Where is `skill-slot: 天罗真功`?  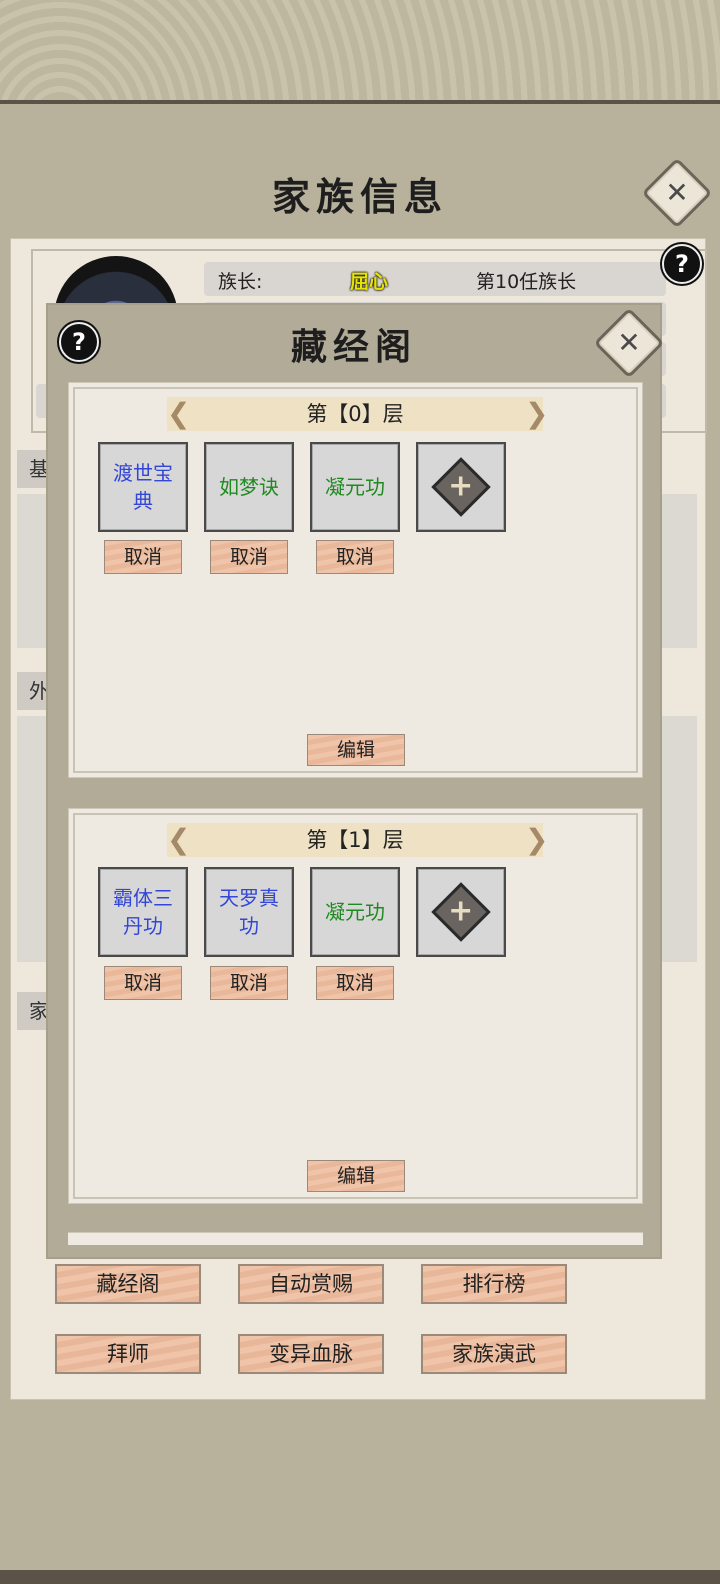
skill-slot: 天罗真功 is located at coordinates (249, 912).